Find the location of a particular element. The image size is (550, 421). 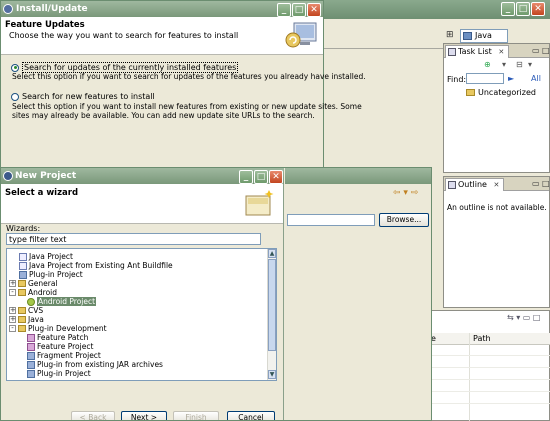

outline-tabbar: Outline ✕ ▭ □ is located at coordinates (497, 184).